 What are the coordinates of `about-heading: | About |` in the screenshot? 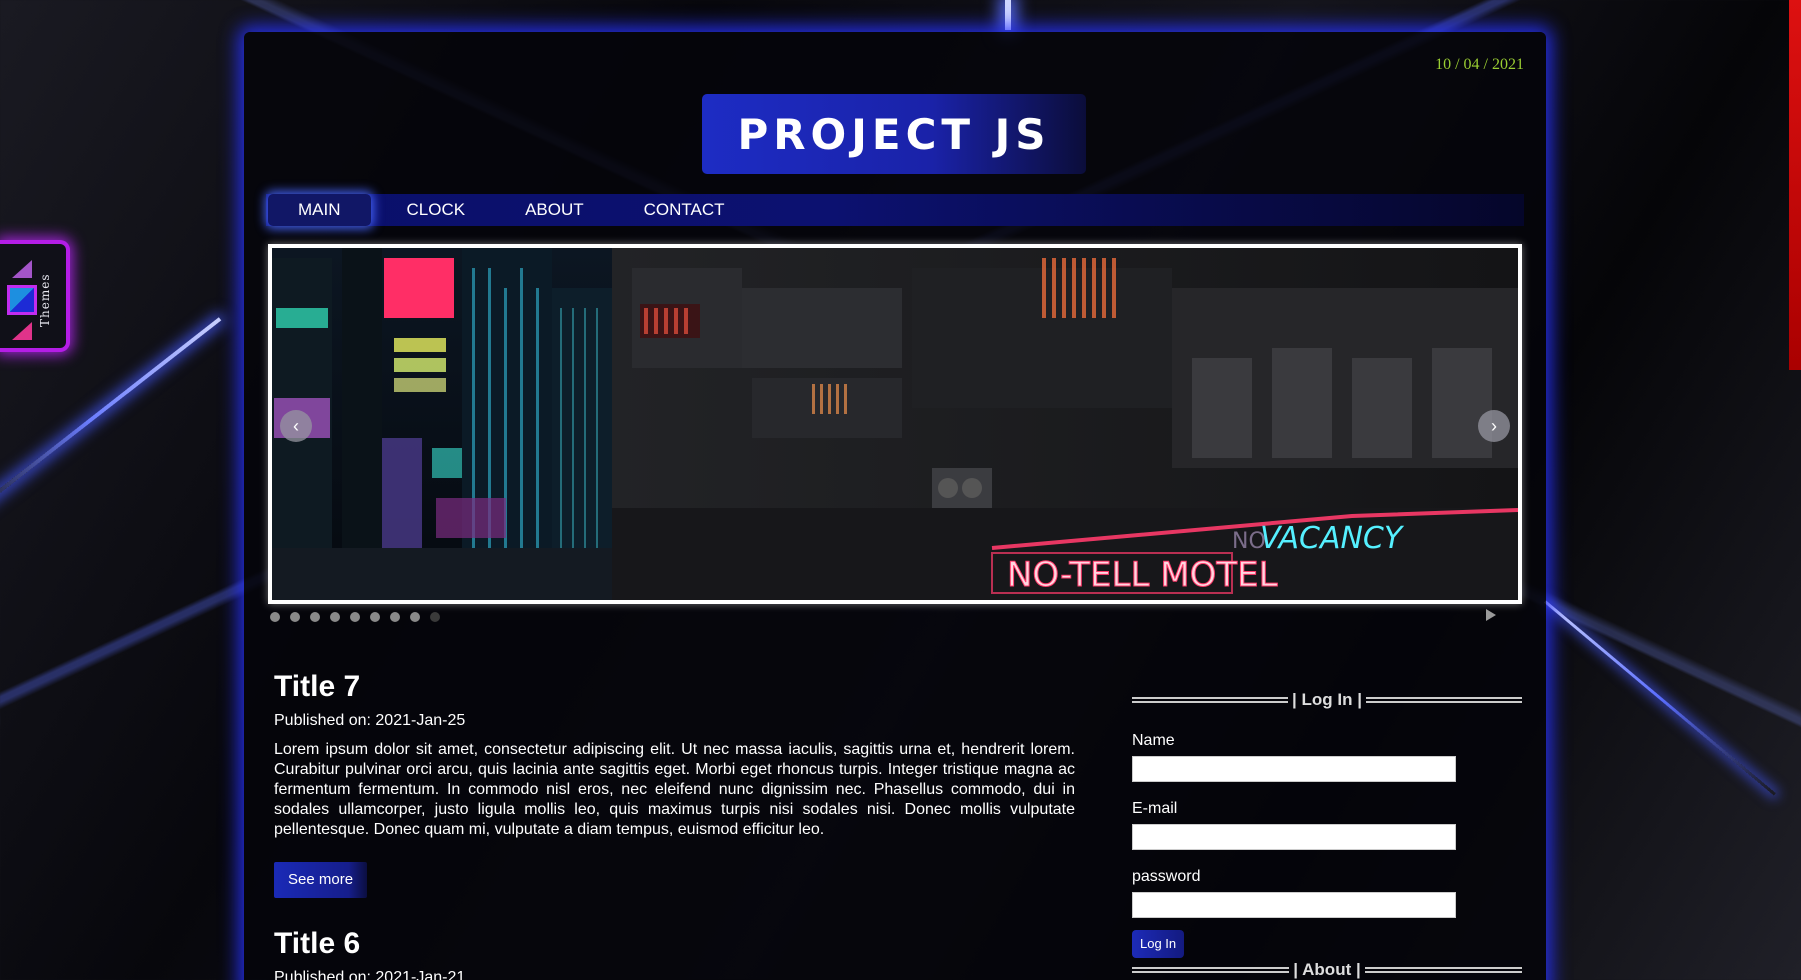 It's located at (1327, 969).